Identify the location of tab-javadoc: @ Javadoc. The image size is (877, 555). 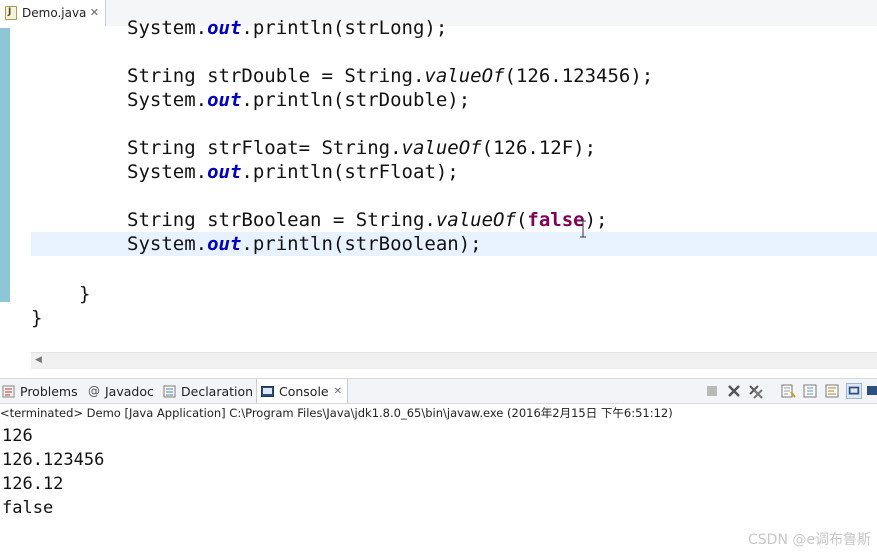
(121, 391).